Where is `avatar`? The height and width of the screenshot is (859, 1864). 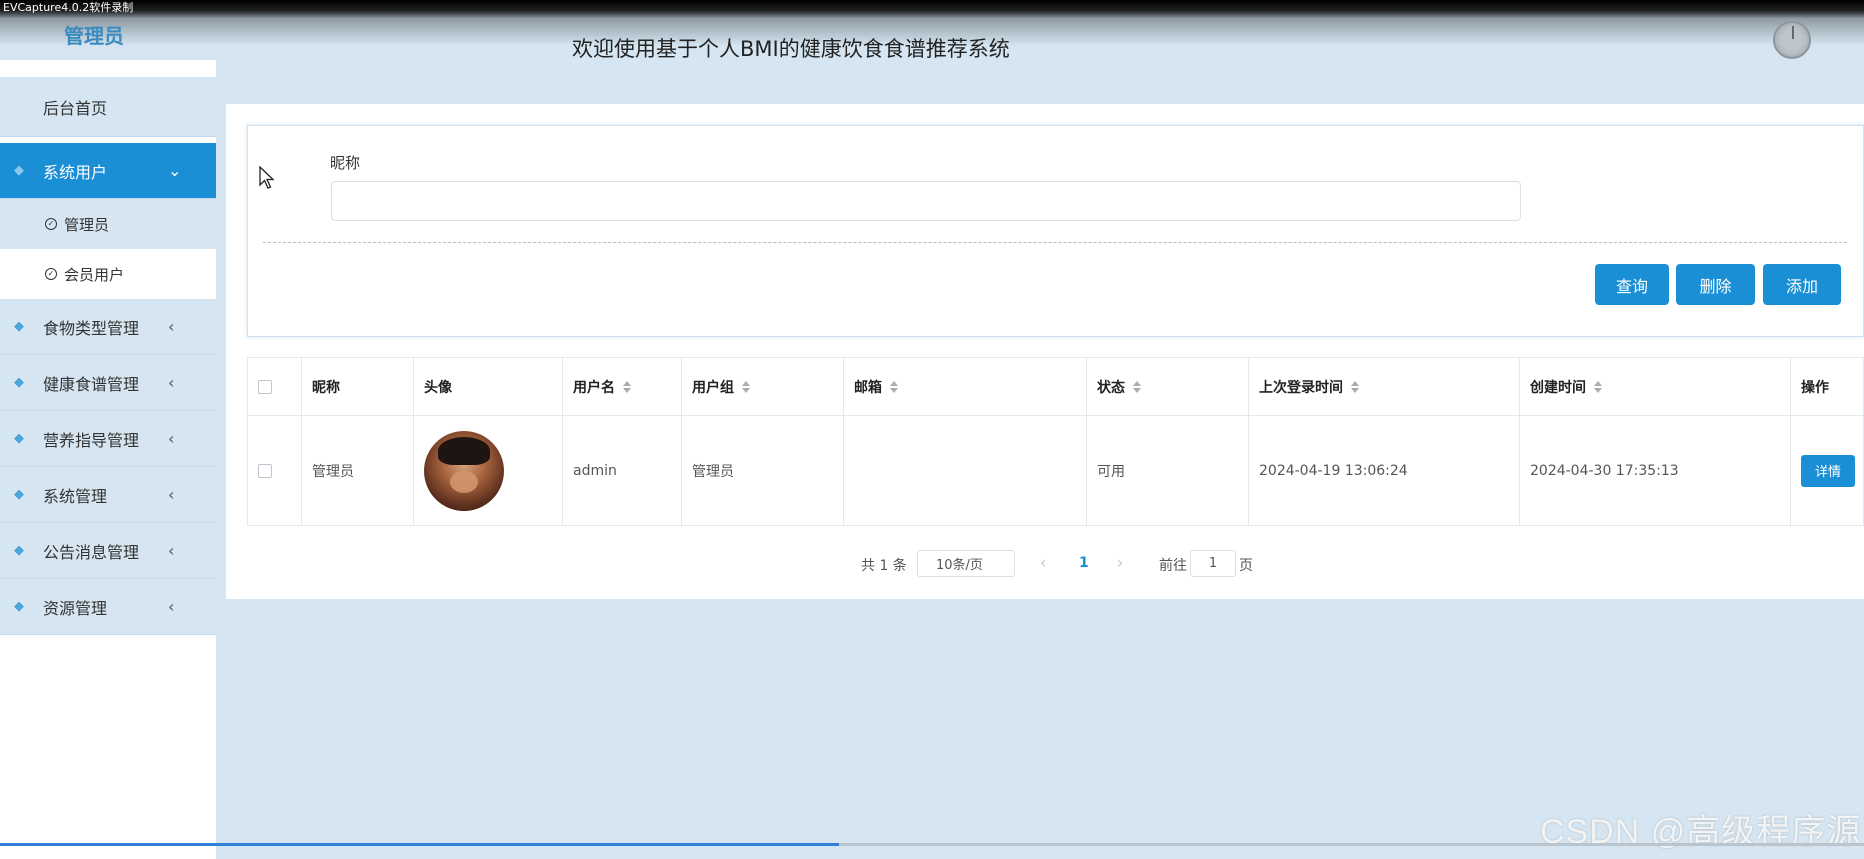 avatar is located at coordinates (464, 470).